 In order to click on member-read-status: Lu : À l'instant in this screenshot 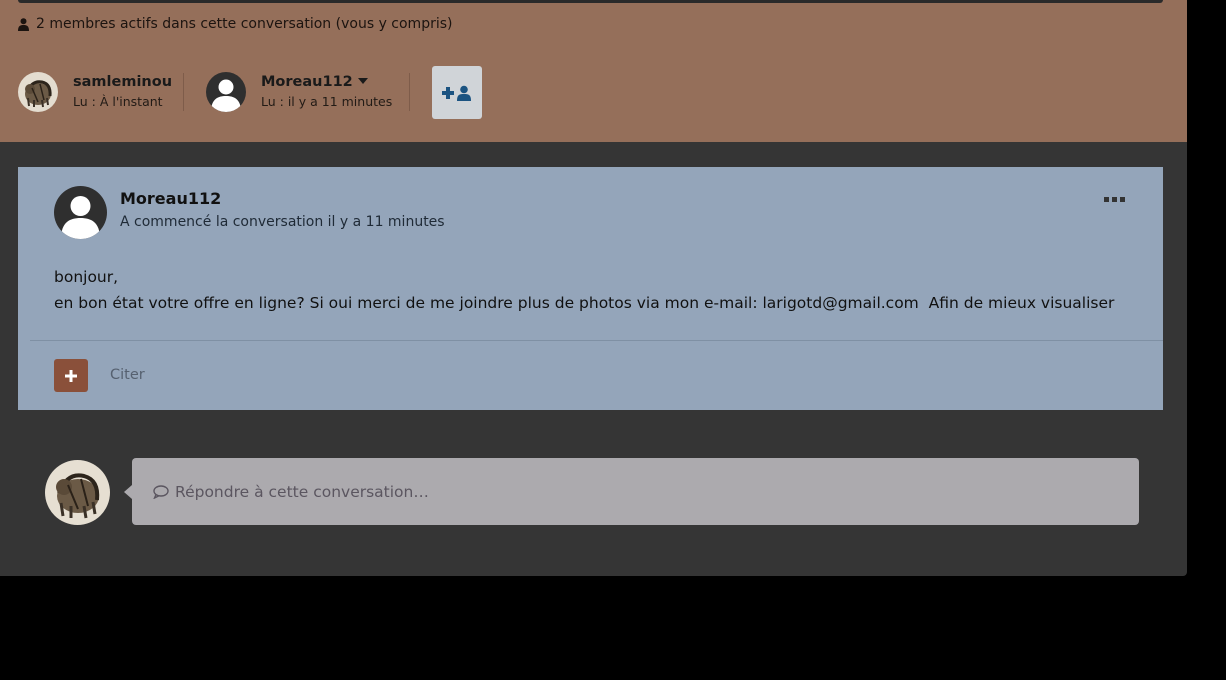, I will do `click(118, 101)`.